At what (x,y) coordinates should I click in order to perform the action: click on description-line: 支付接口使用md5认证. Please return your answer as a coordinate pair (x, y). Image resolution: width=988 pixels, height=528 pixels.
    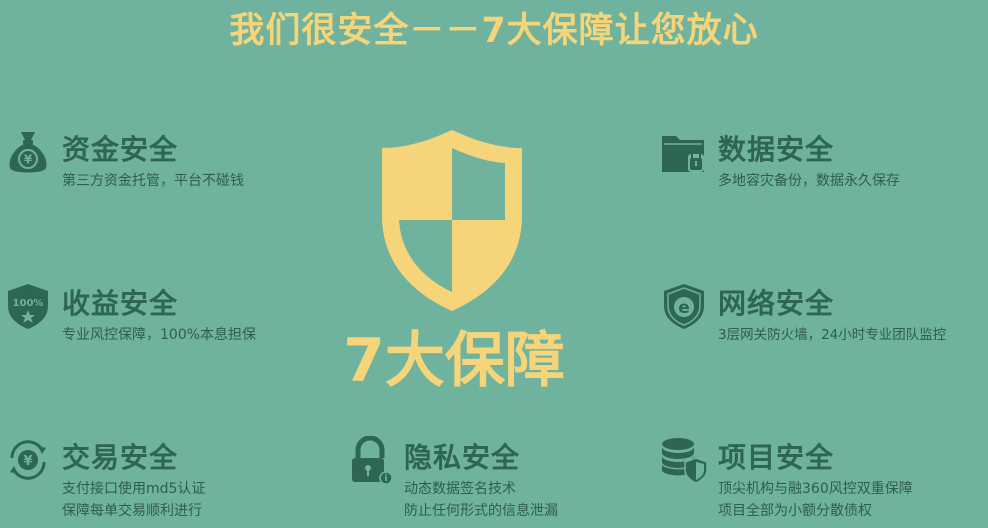
    Looking at the image, I should click on (134, 489).